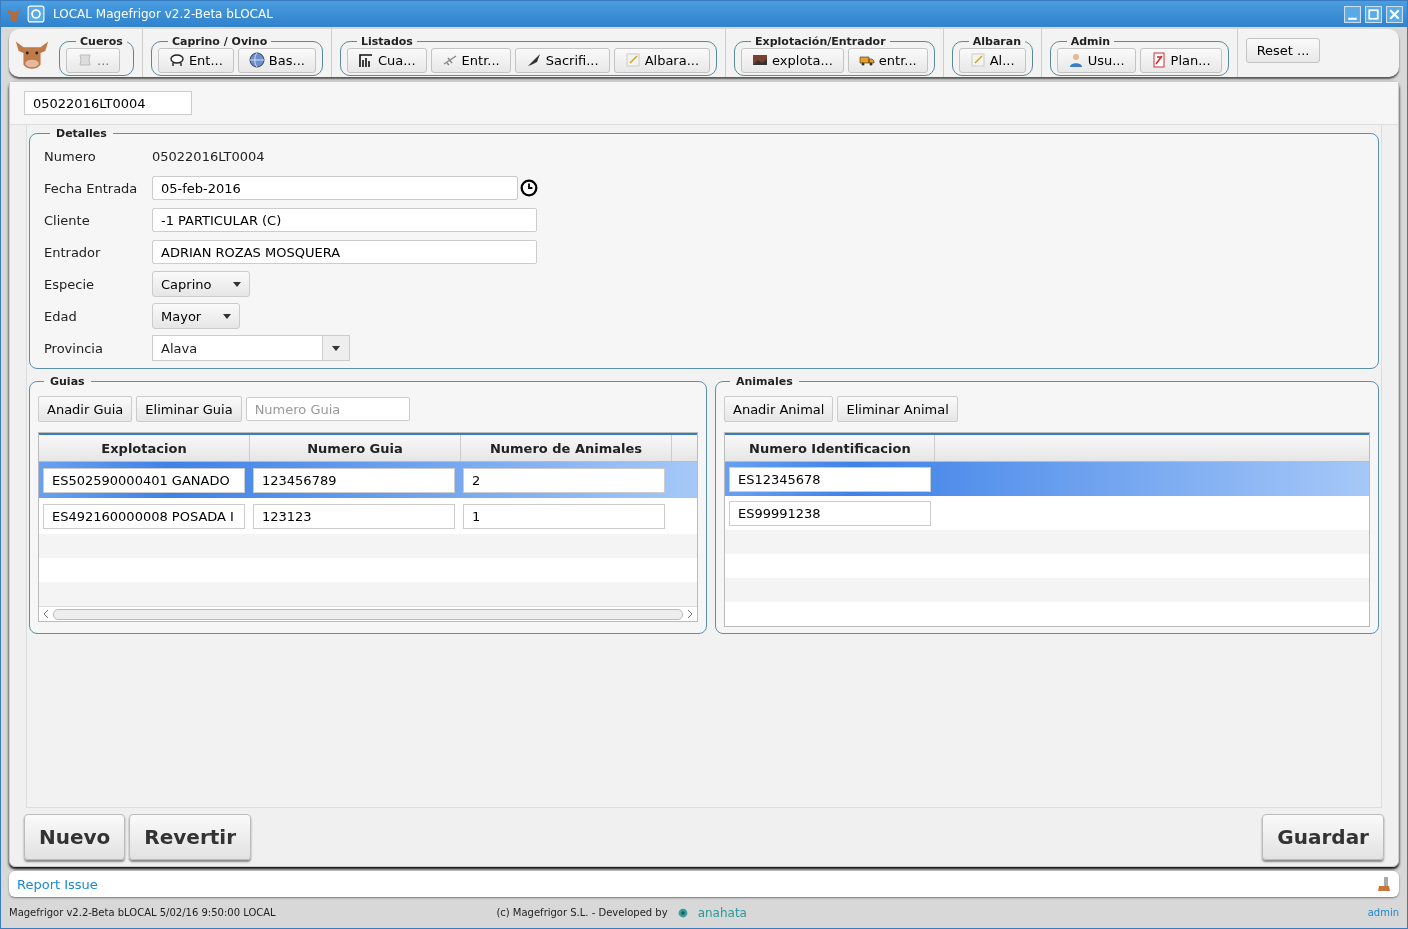 This screenshot has width=1408, height=929. Describe the element at coordinates (566, 448) in the screenshot. I see `column-header: Numero de Animales` at that location.